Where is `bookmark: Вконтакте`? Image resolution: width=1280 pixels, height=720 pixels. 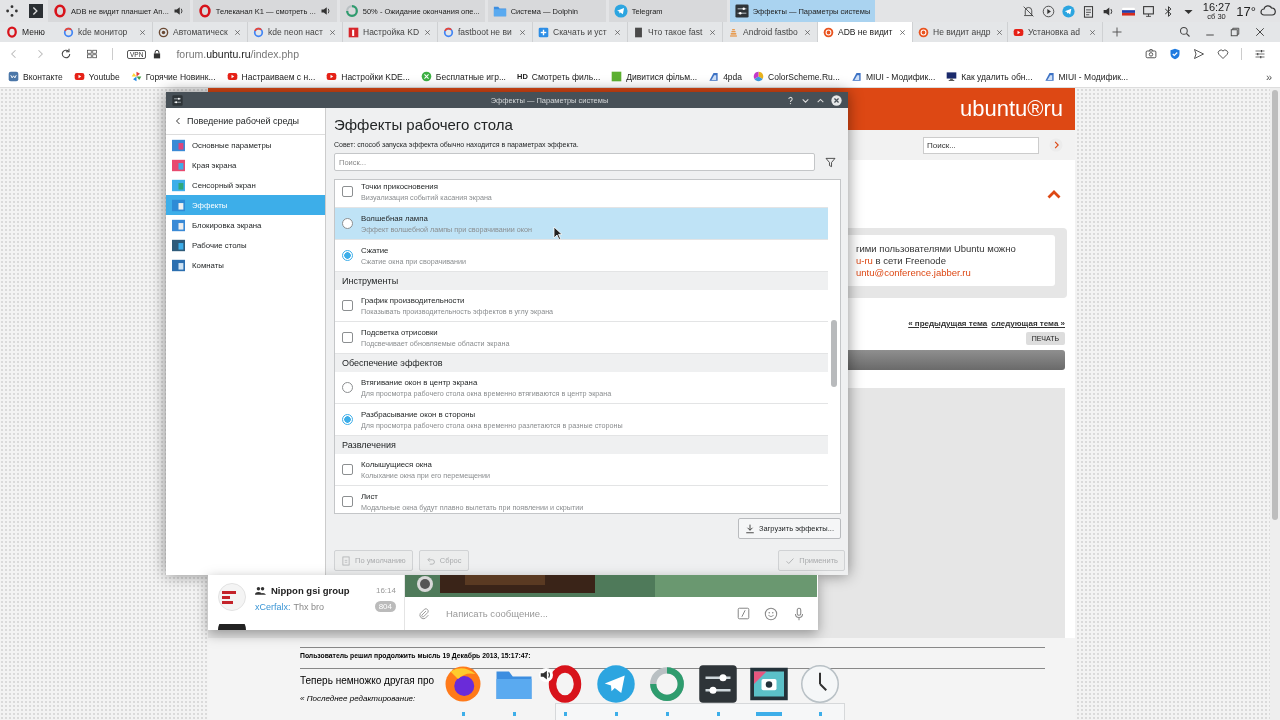 bookmark: Вконтакте is located at coordinates (35, 76).